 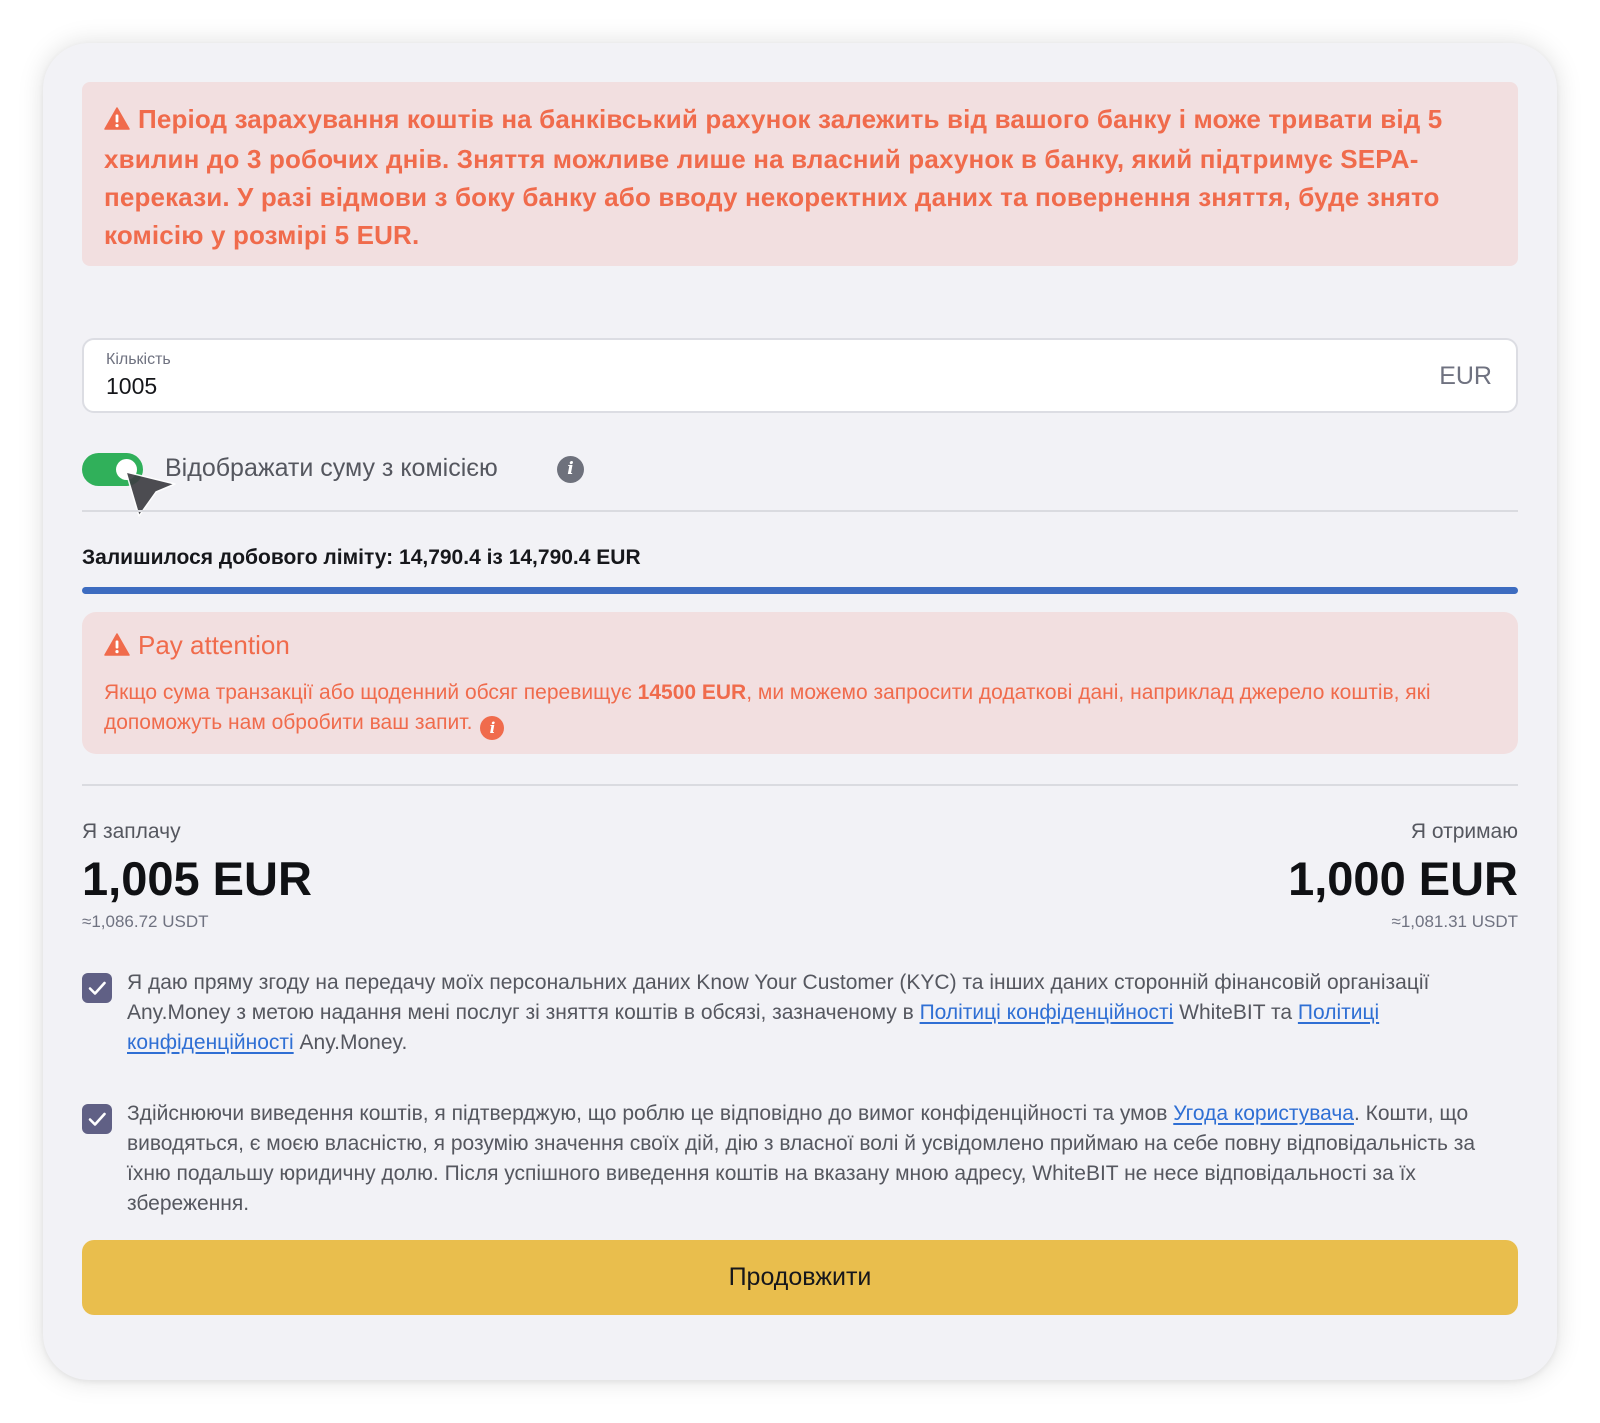 What do you see at coordinates (151, 496) in the screenshot?
I see `mouse-cursor-icon` at bounding box center [151, 496].